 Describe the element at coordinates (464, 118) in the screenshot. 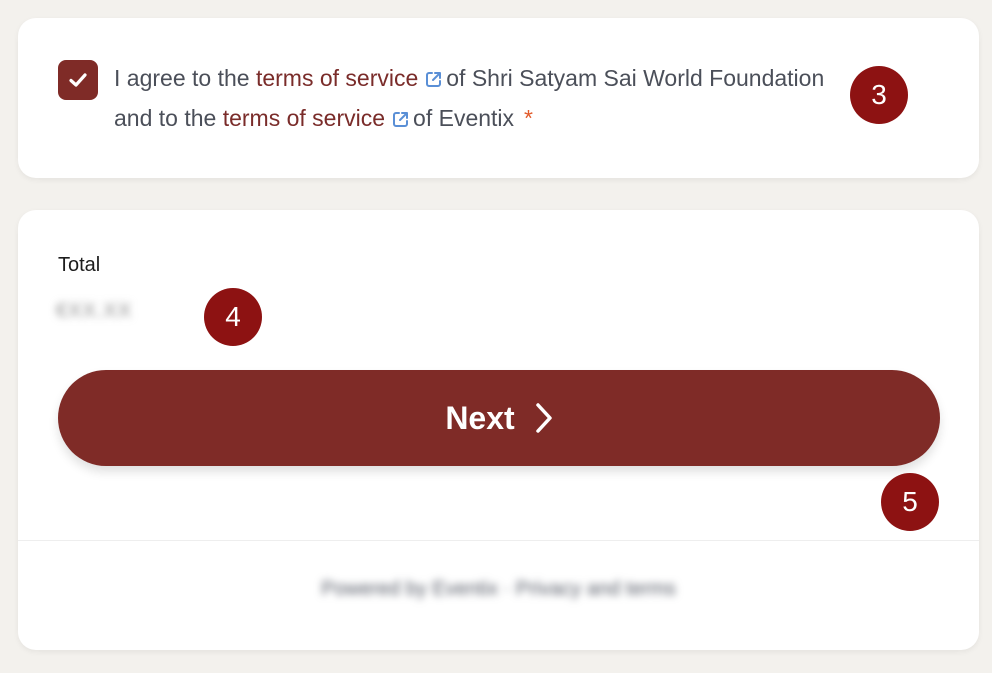

I see `agreement-text-part3: of Eventix` at that location.